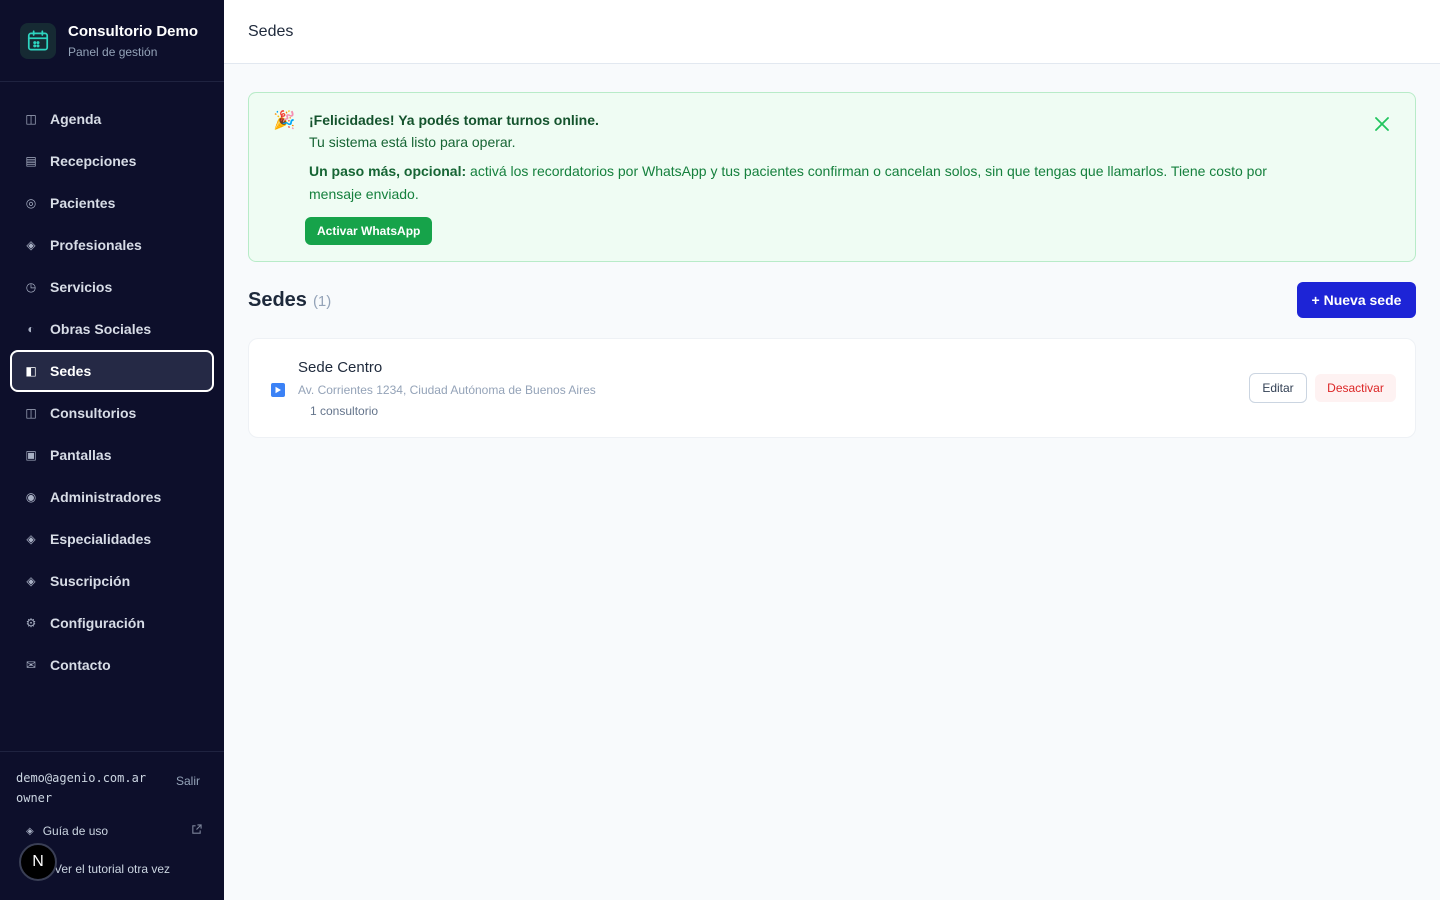 This screenshot has height=900, width=1440. Describe the element at coordinates (340, 367) in the screenshot. I see `sede-name: Sede Centro` at that location.